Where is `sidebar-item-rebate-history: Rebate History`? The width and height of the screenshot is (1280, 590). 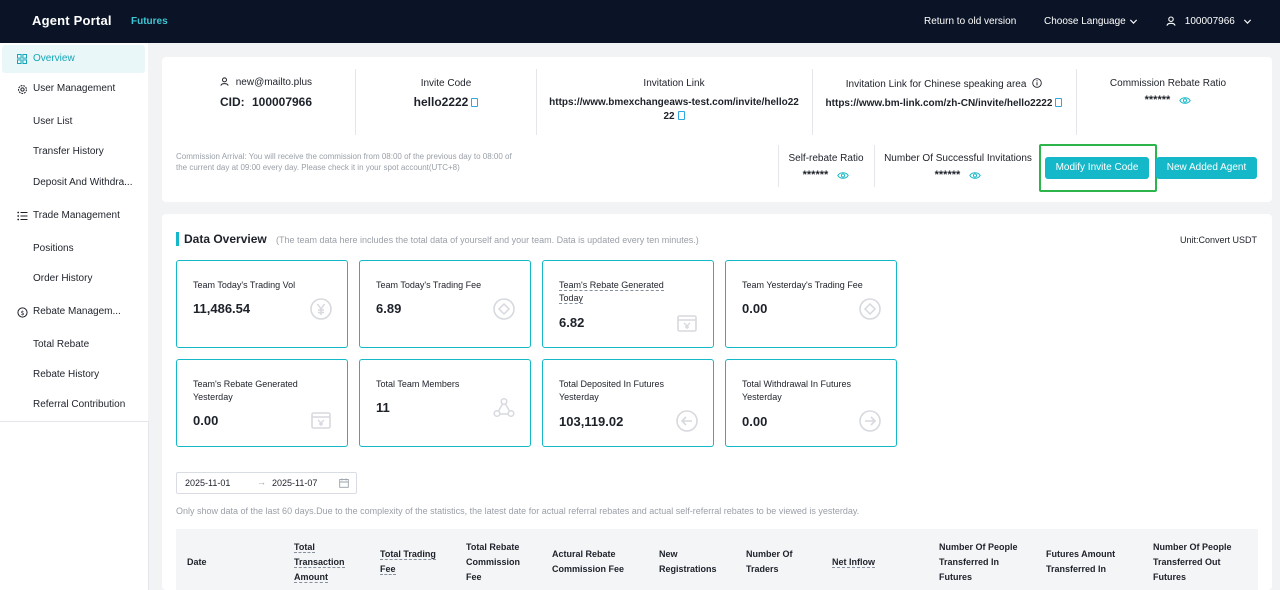
sidebar-item-rebate-history: Rebate History is located at coordinates (74, 375).